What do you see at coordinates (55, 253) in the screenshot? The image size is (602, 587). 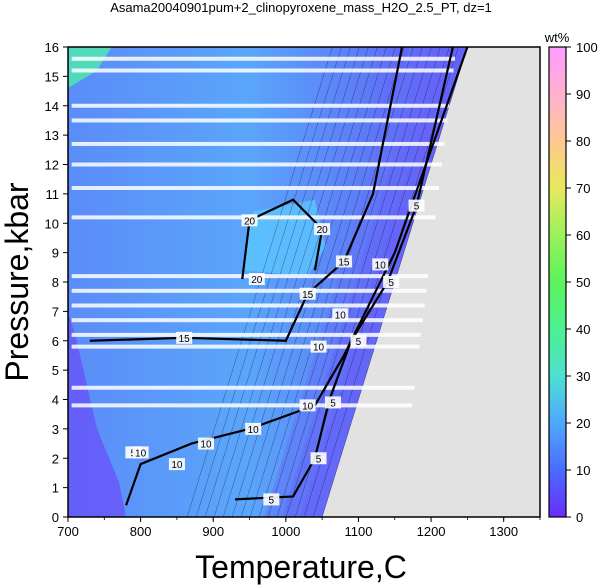 I see `y-tick-label: 9` at bounding box center [55, 253].